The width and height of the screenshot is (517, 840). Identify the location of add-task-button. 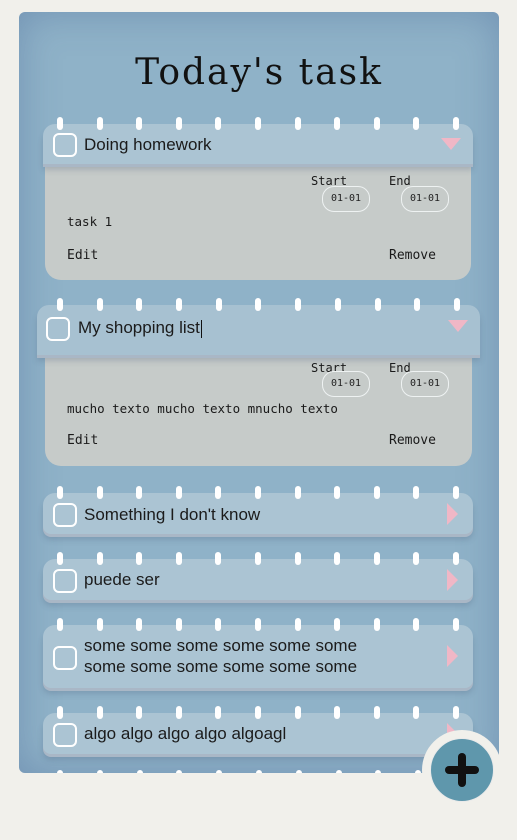
(462, 770).